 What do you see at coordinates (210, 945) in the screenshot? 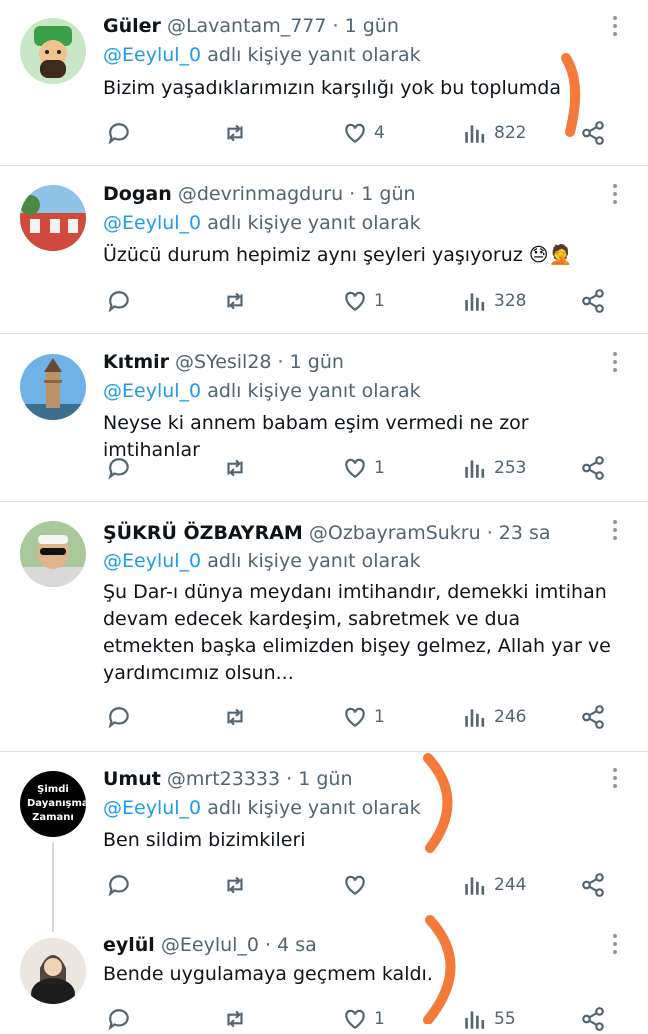
I see `author-handle: @Eeylul_0` at bounding box center [210, 945].